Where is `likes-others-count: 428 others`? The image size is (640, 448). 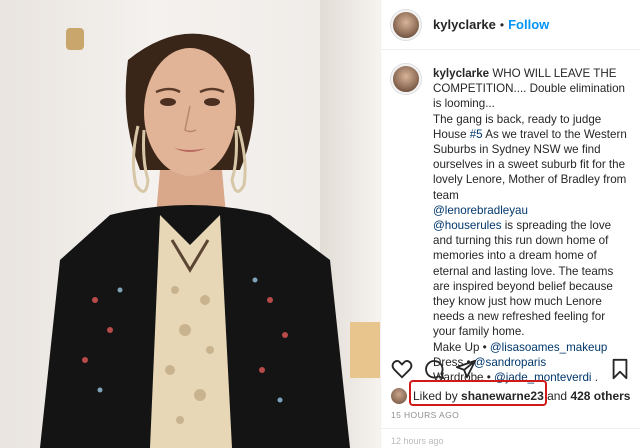 likes-others-count: 428 others is located at coordinates (600, 396).